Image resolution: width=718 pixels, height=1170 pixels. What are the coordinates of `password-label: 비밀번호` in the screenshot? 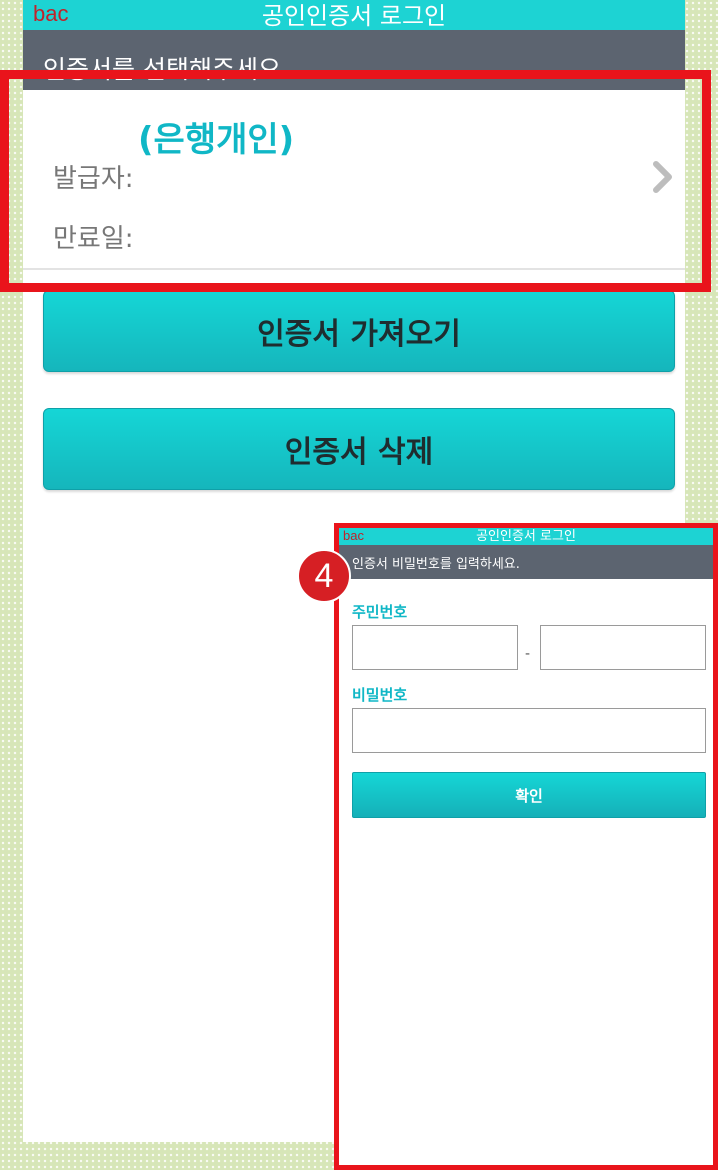 It's located at (380, 695).